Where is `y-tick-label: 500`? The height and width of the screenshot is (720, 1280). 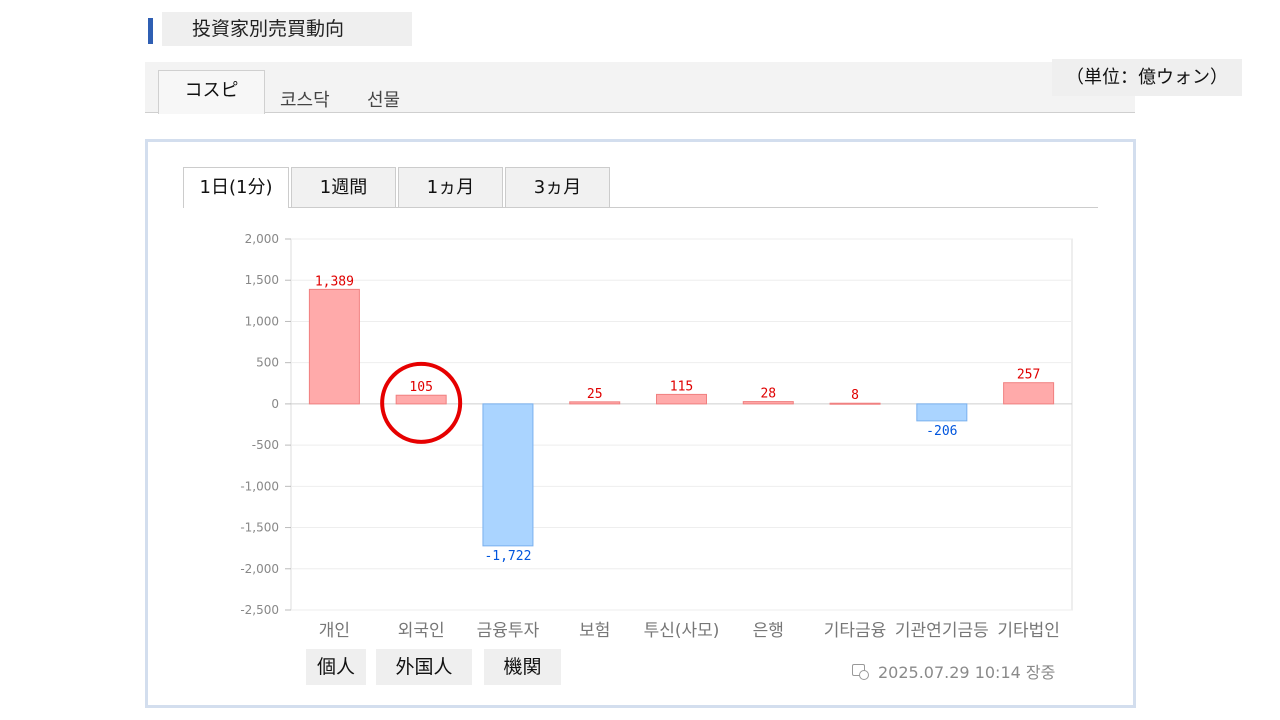 y-tick-label: 500 is located at coordinates (267, 363).